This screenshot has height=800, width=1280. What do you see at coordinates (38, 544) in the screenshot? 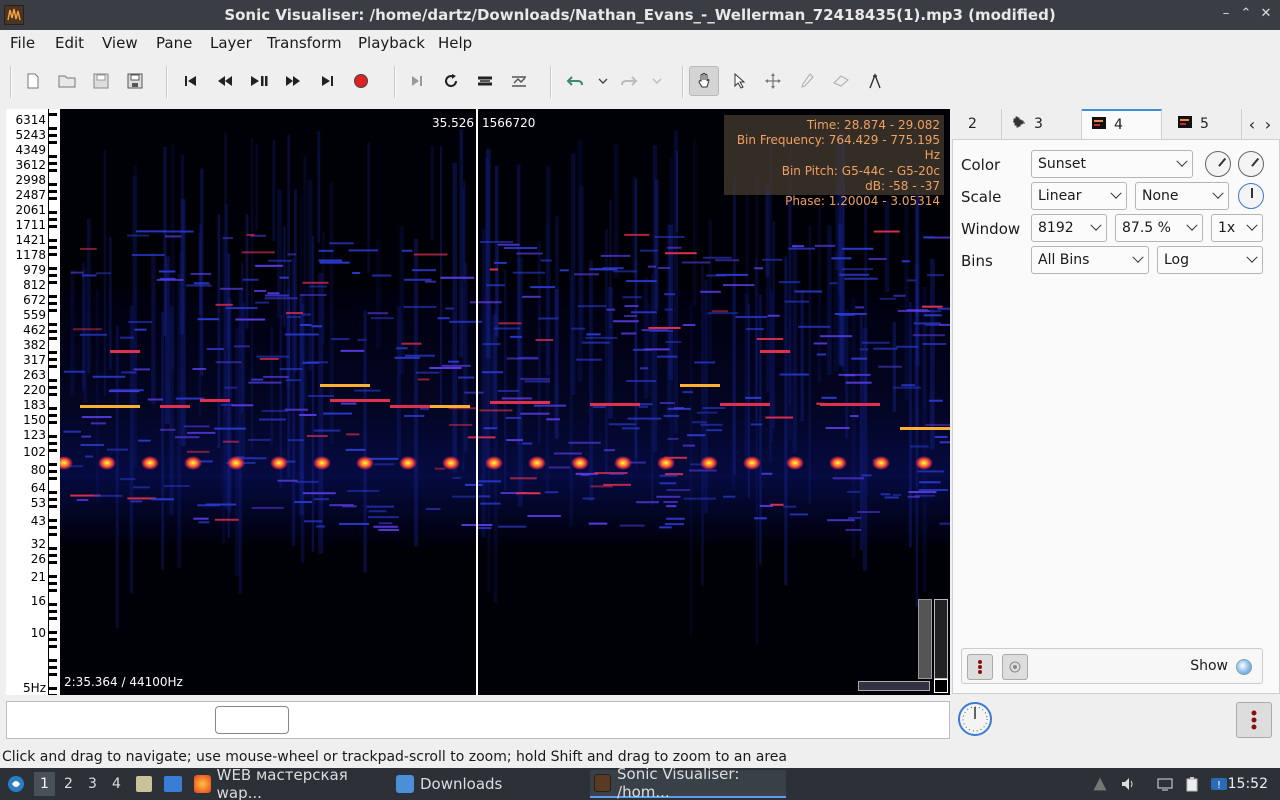
I see `frequency-tick: 32` at bounding box center [38, 544].